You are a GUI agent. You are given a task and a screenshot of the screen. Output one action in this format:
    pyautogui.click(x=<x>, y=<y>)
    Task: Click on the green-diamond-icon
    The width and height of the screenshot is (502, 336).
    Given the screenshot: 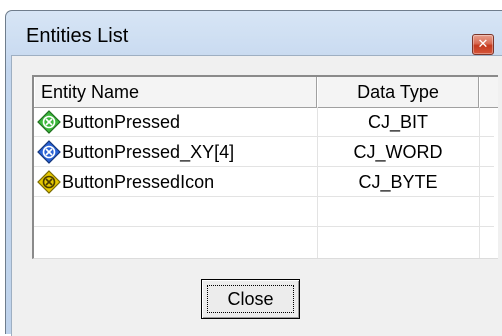 What is the action you would take?
    pyautogui.click(x=49, y=122)
    